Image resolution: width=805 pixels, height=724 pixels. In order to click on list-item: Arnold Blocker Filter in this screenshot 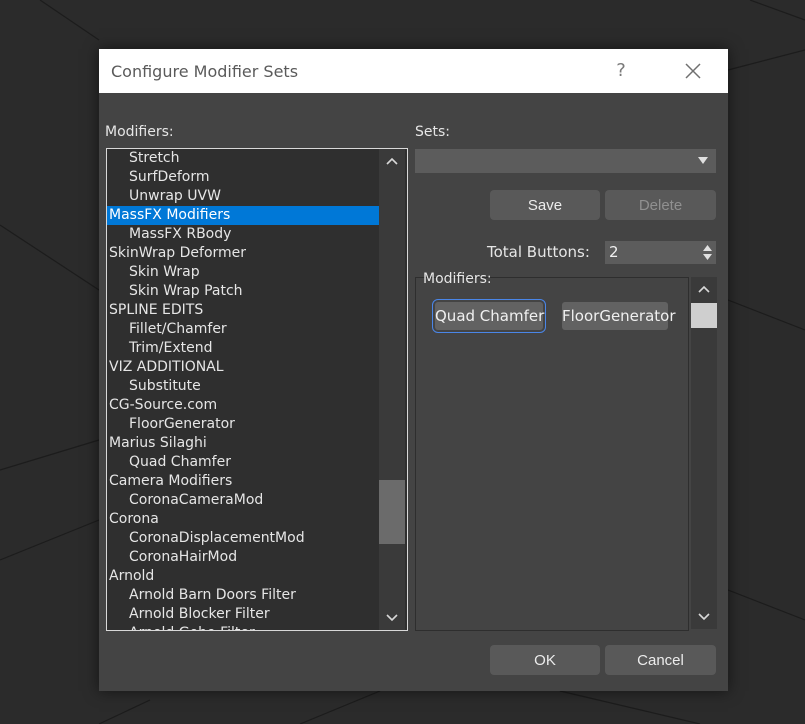, I will do `click(243, 614)`.